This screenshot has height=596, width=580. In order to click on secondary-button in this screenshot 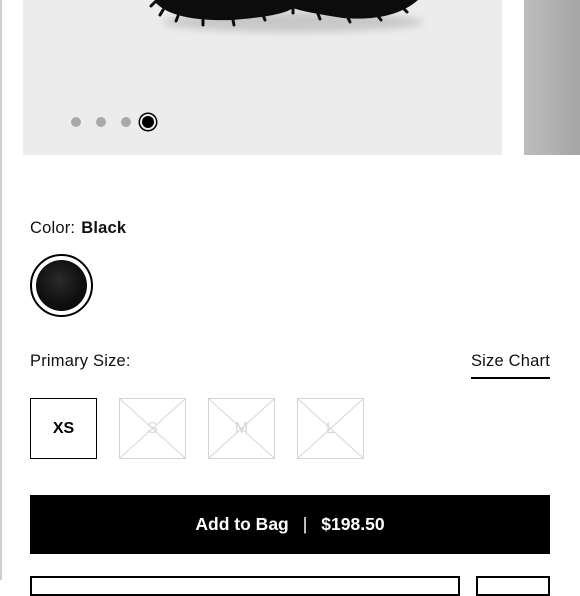, I will do `click(245, 586)`.